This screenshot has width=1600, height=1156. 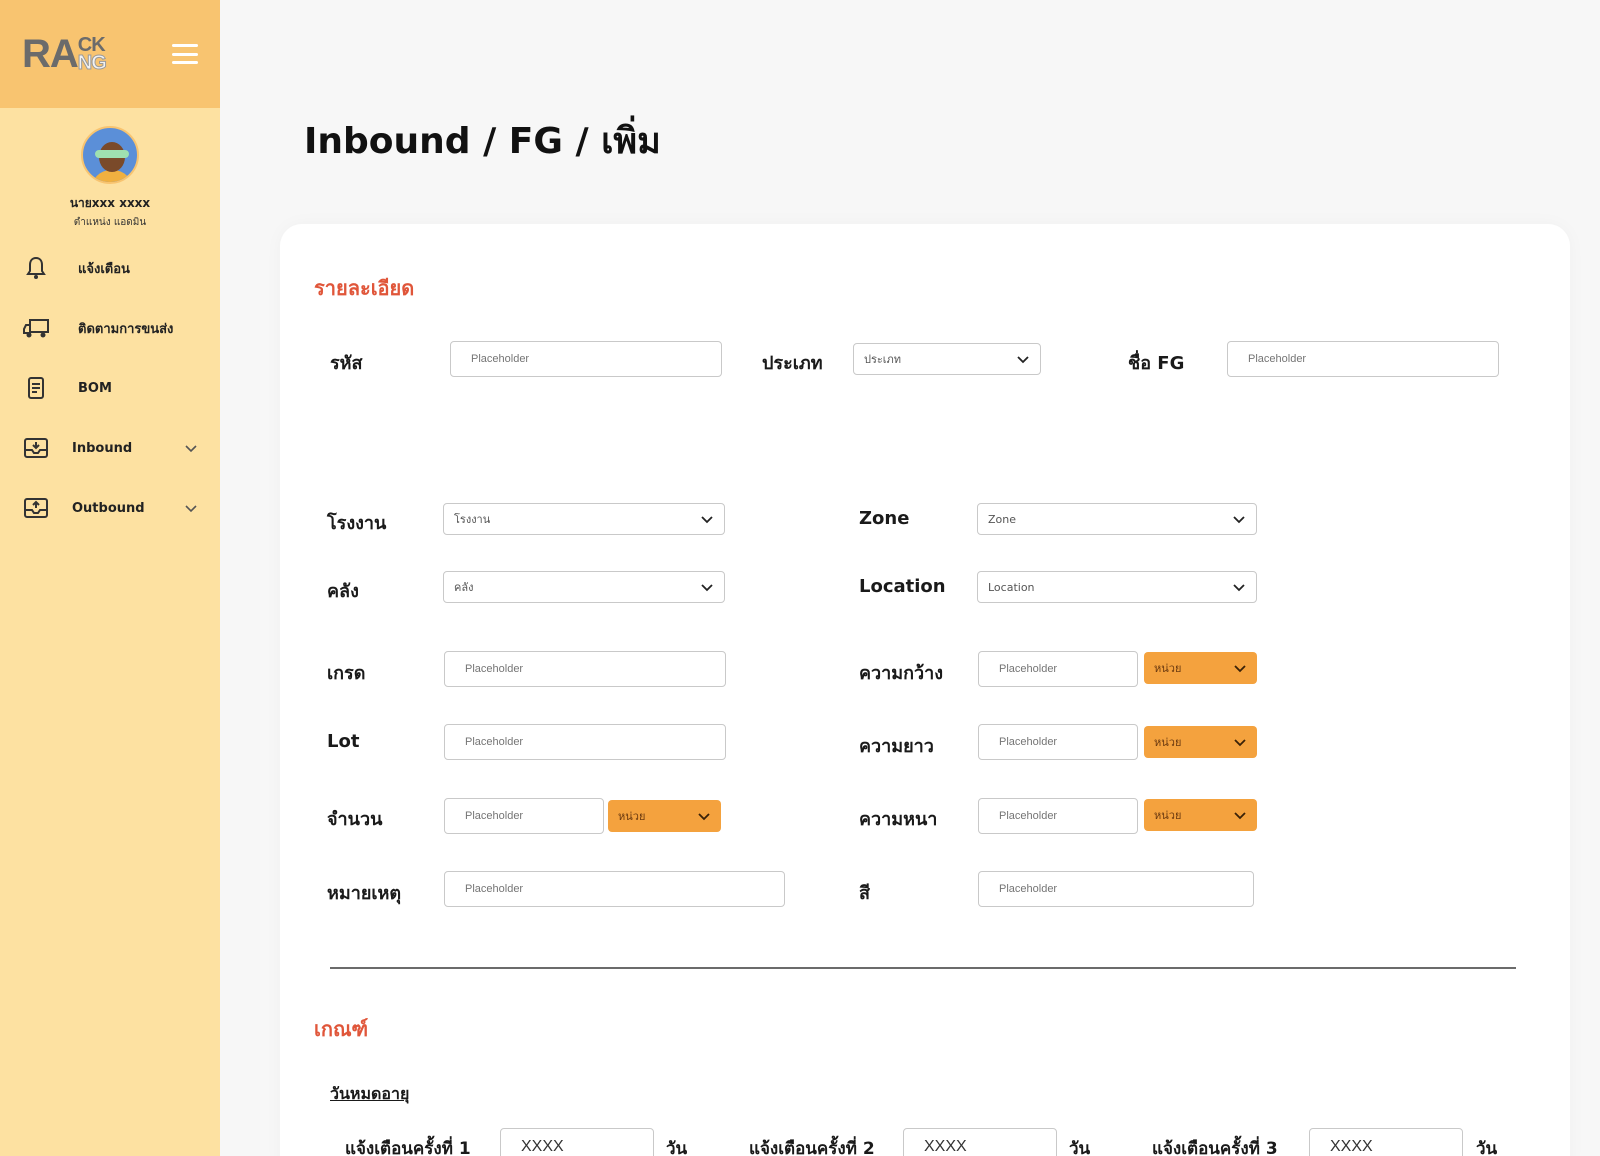 What do you see at coordinates (408, 1147) in the screenshot?
I see `alert-1-label: แจ้งเตือนครั้งที่ 1` at bounding box center [408, 1147].